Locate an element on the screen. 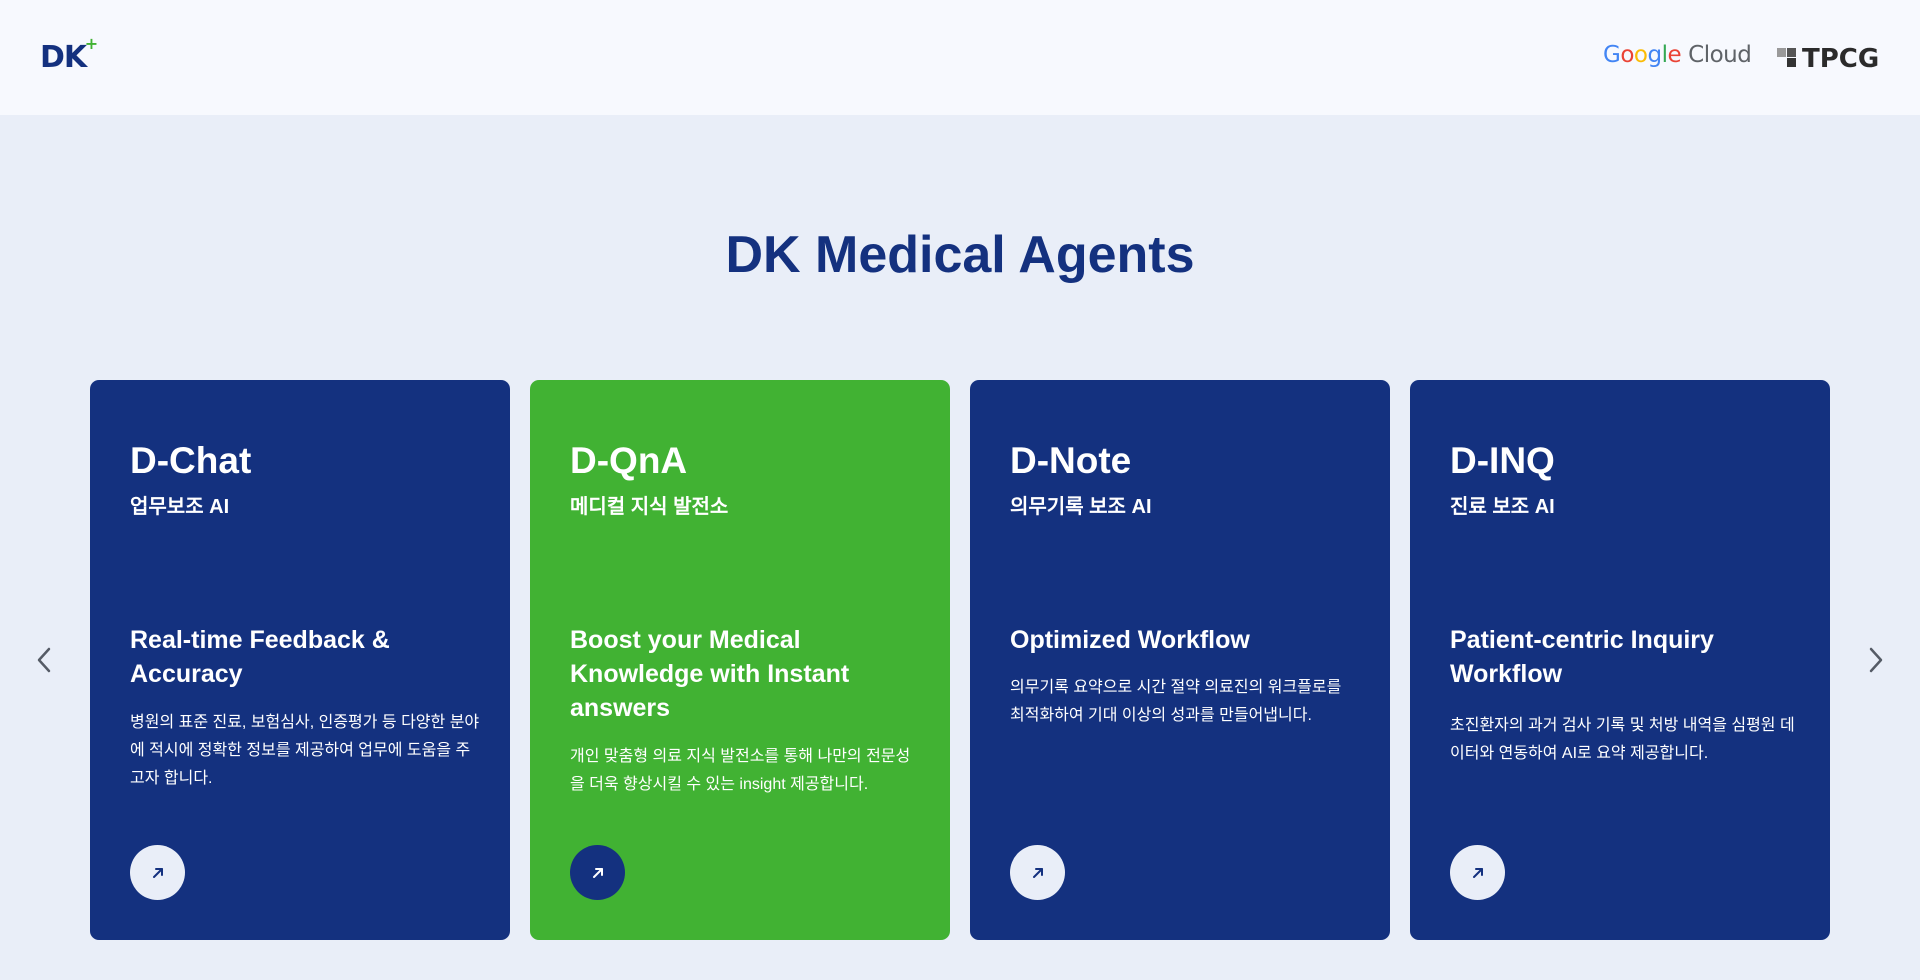 Image resolution: width=1920 pixels, height=980 pixels. dk-logo: DK + is located at coordinates (69, 54).